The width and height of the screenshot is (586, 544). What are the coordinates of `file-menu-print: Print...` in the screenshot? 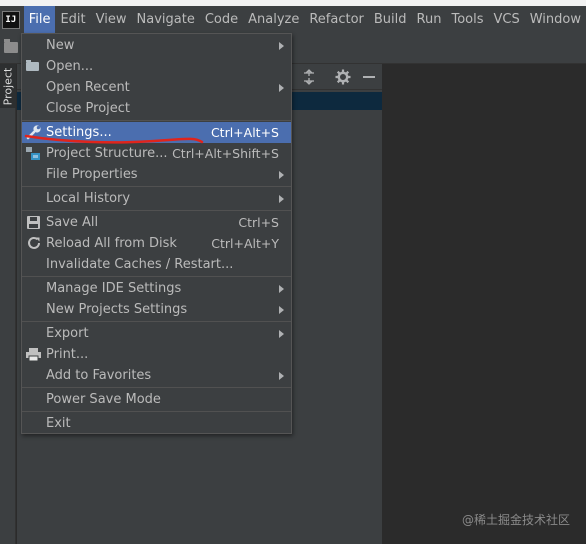 It's located at (156, 354).